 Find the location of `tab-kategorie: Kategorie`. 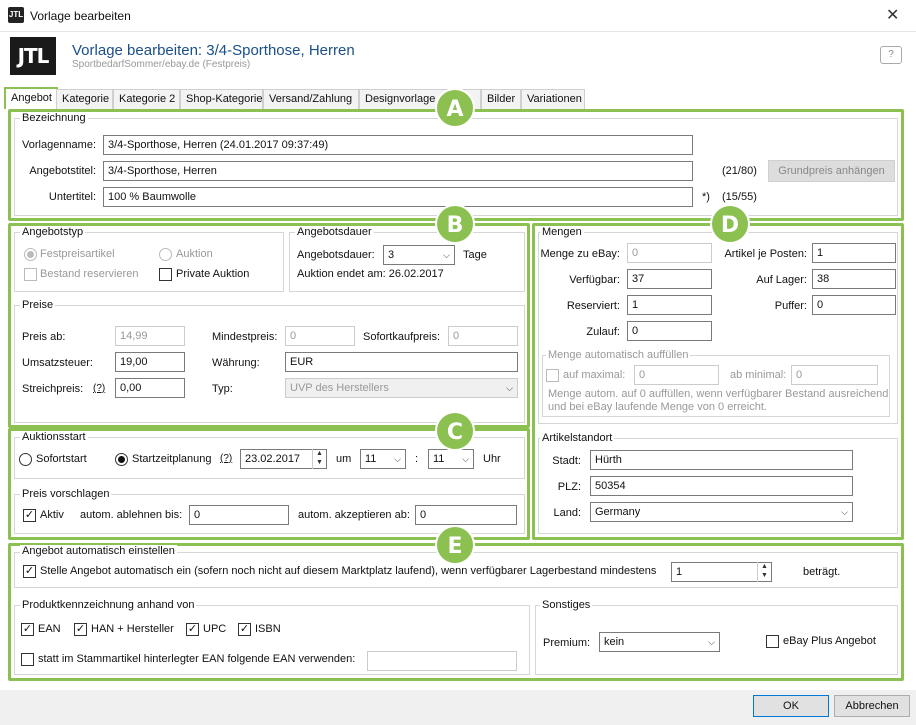

tab-kategorie: Kategorie is located at coordinates (84, 99).